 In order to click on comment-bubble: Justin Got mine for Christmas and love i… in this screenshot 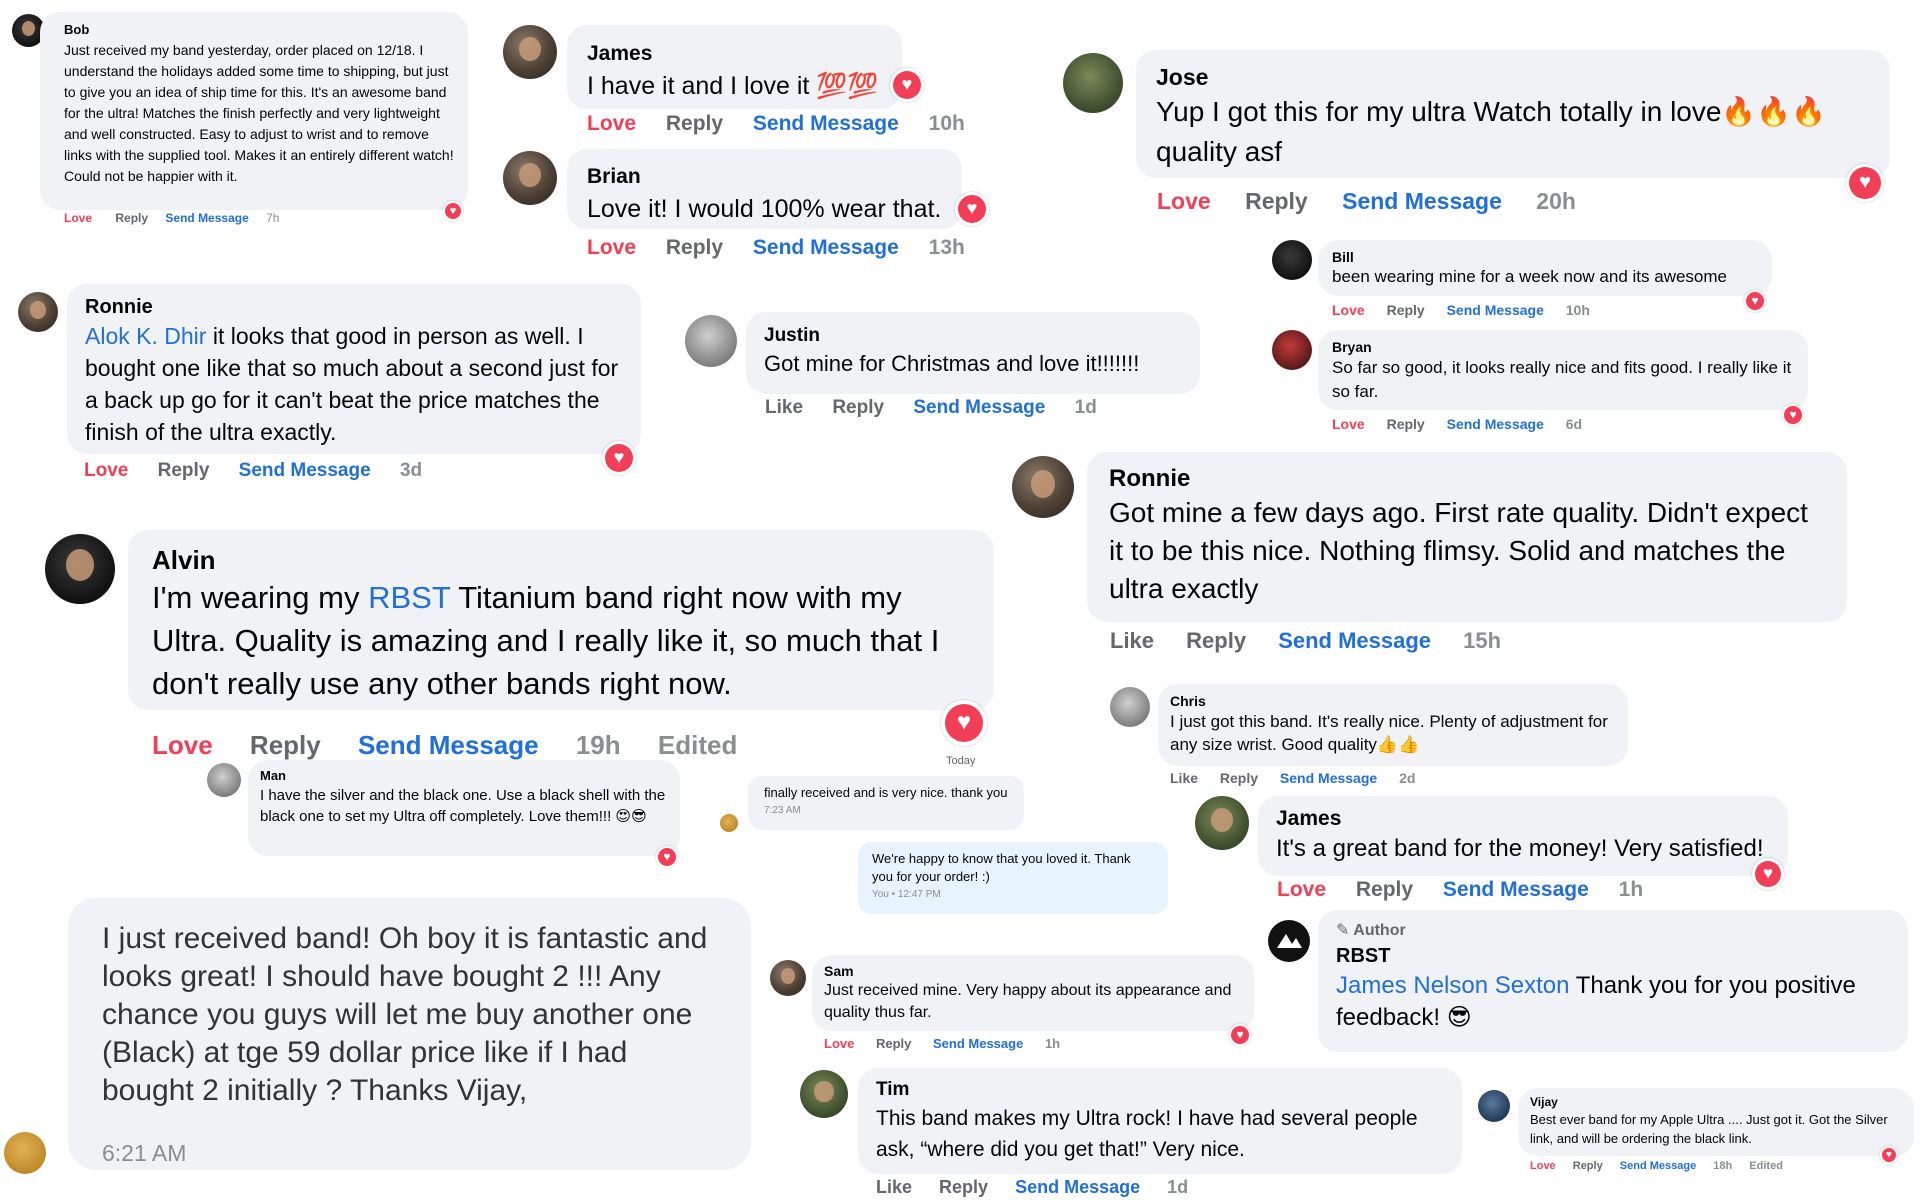, I will do `click(973, 353)`.